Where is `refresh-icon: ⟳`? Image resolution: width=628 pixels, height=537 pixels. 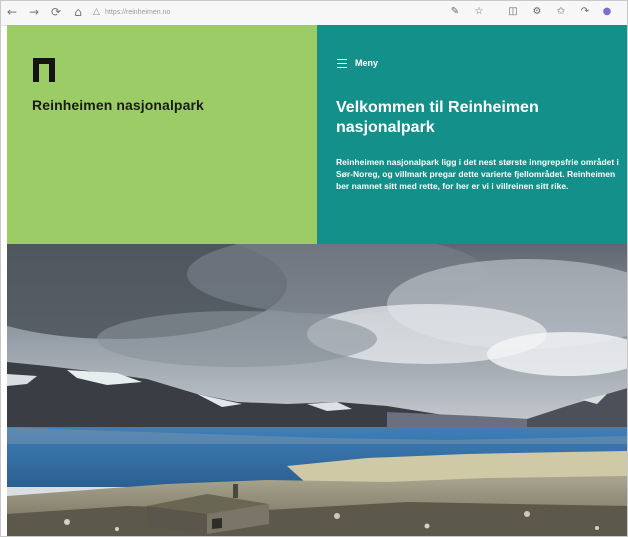 refresh-icon: ⟳ is located at coordinates (56, 12).